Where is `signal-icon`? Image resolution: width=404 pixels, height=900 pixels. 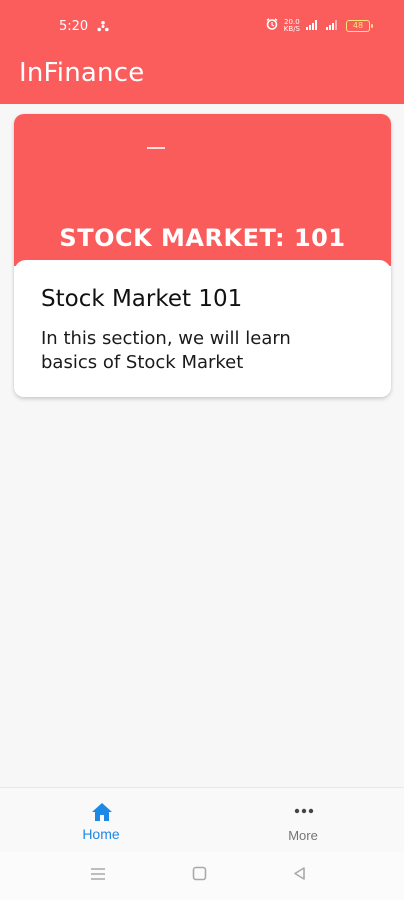 signal-icon is located at coordinates (313, 25).